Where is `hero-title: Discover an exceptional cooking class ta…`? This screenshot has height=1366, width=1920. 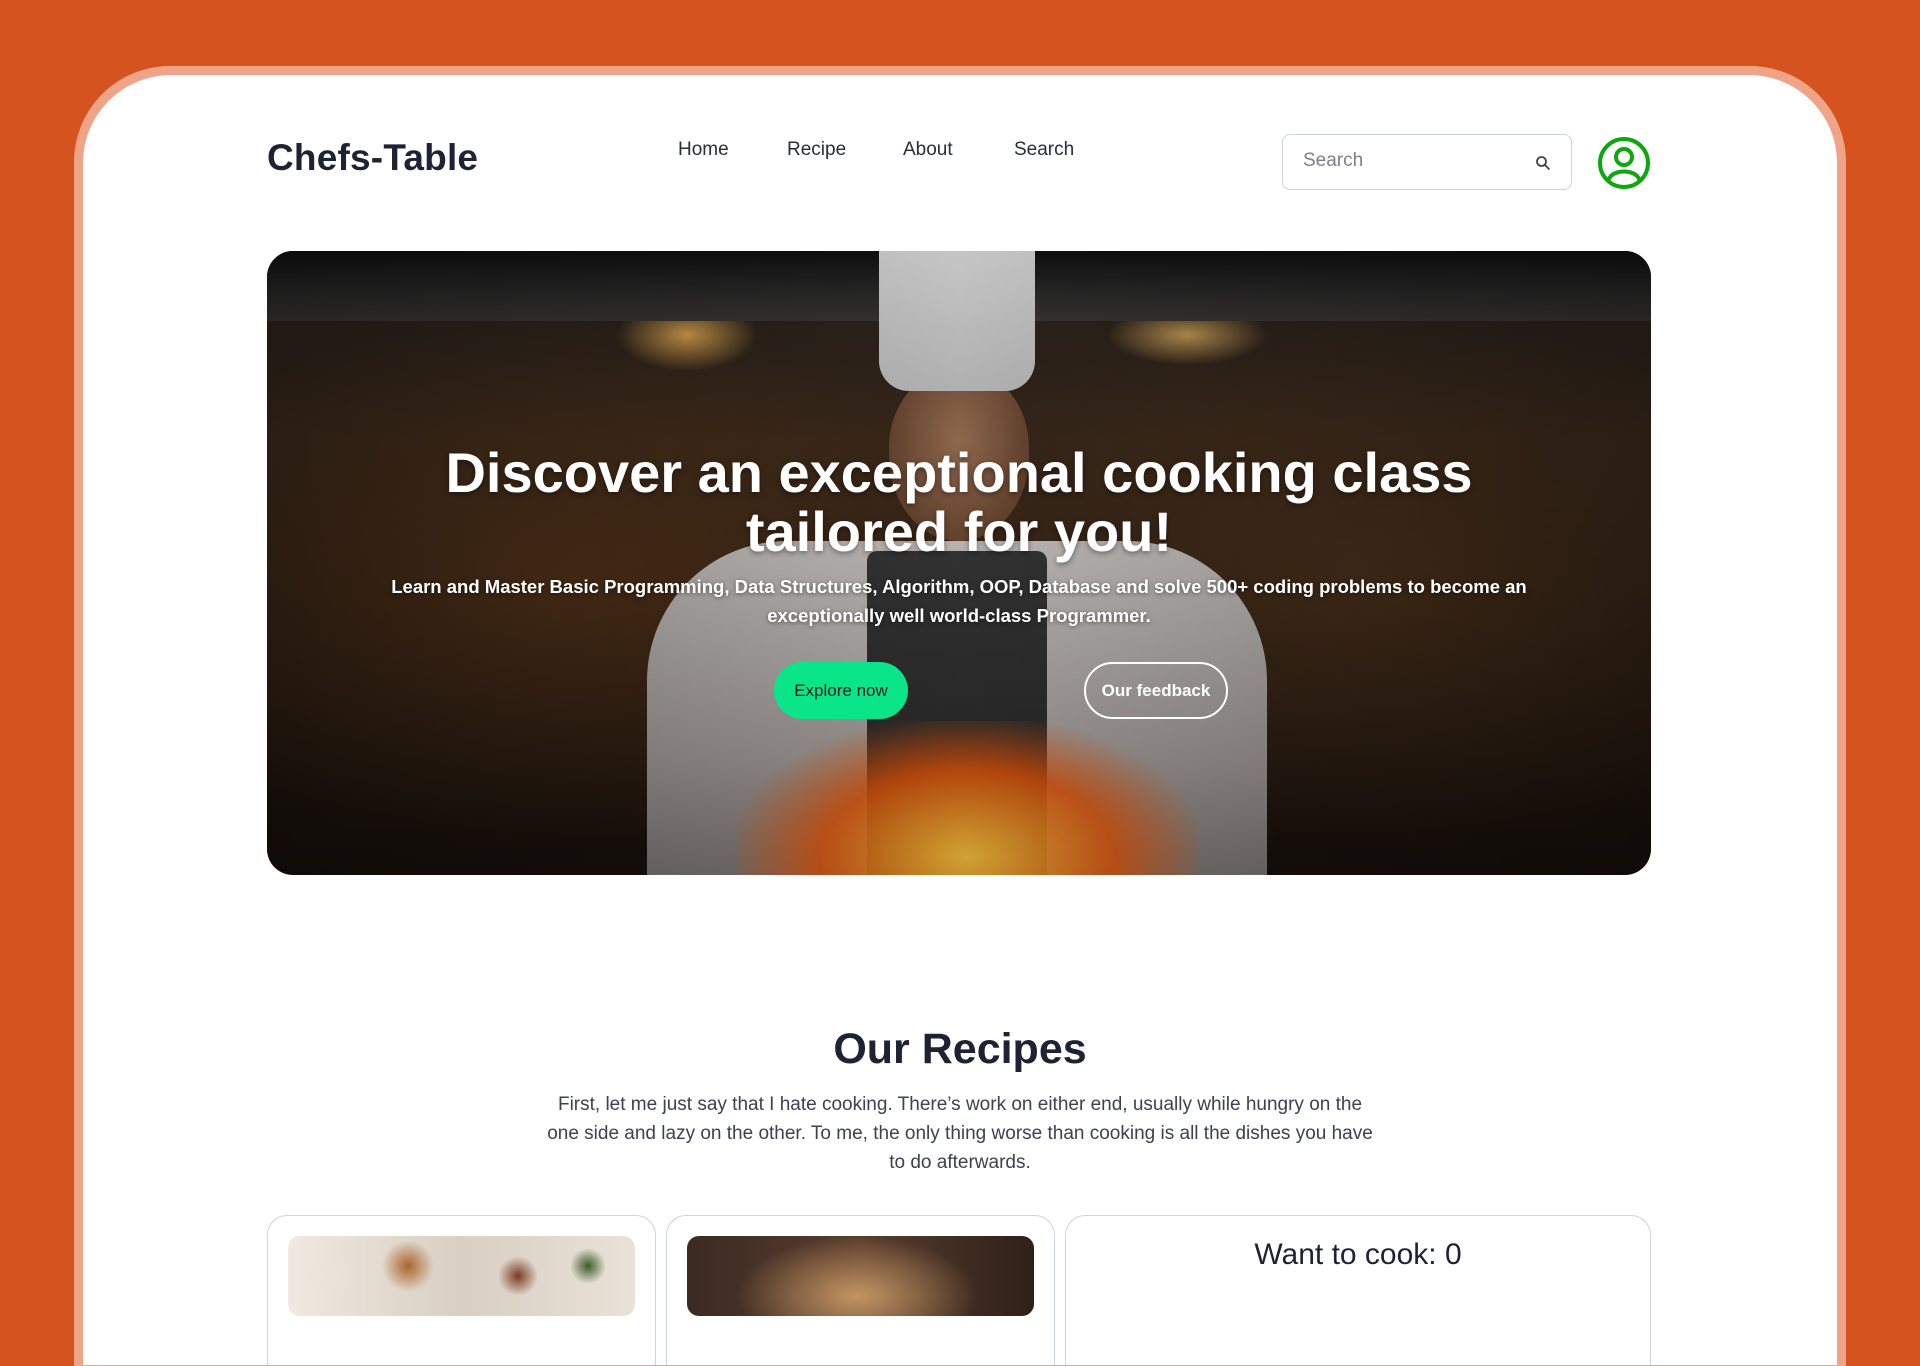 hero-title: Discover an exceptional cooking class ta… is located at coordinates (959, 502).